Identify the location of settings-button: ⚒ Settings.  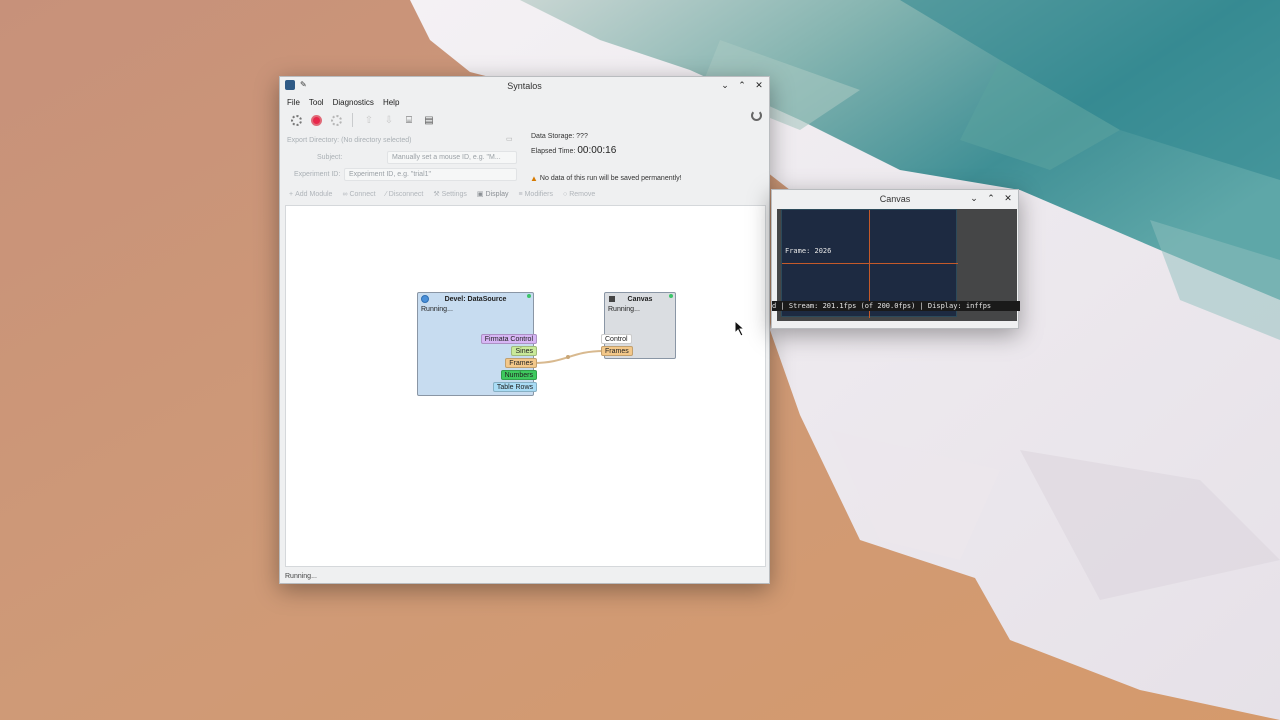
(450, 194).